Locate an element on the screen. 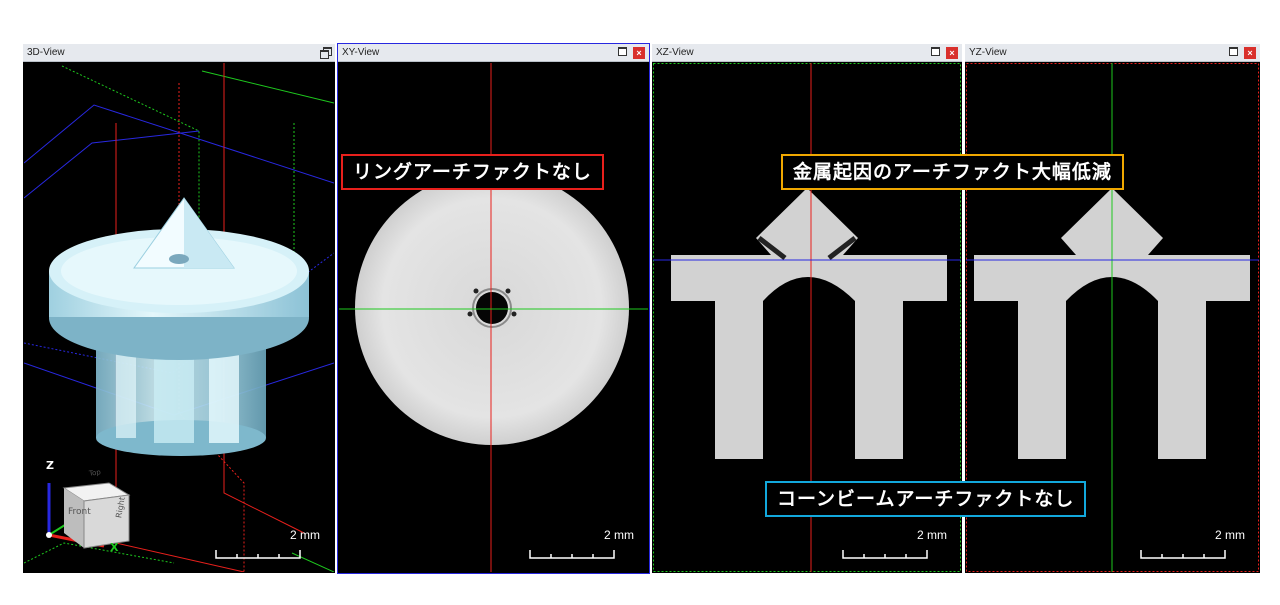  nav-cube-front-label: Front is located at coordinates (79, 512).